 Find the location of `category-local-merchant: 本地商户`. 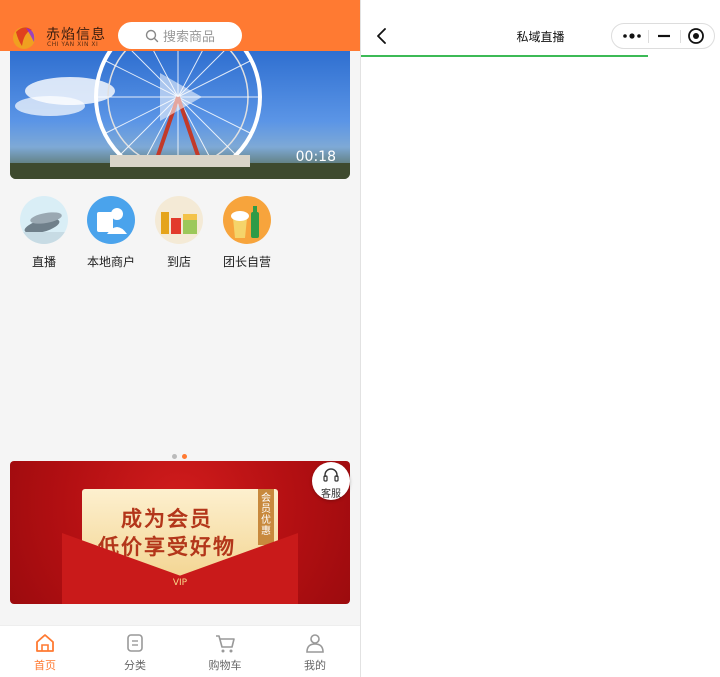

category-local-merchant: 本地商户 is located at coordinates (111, 233).